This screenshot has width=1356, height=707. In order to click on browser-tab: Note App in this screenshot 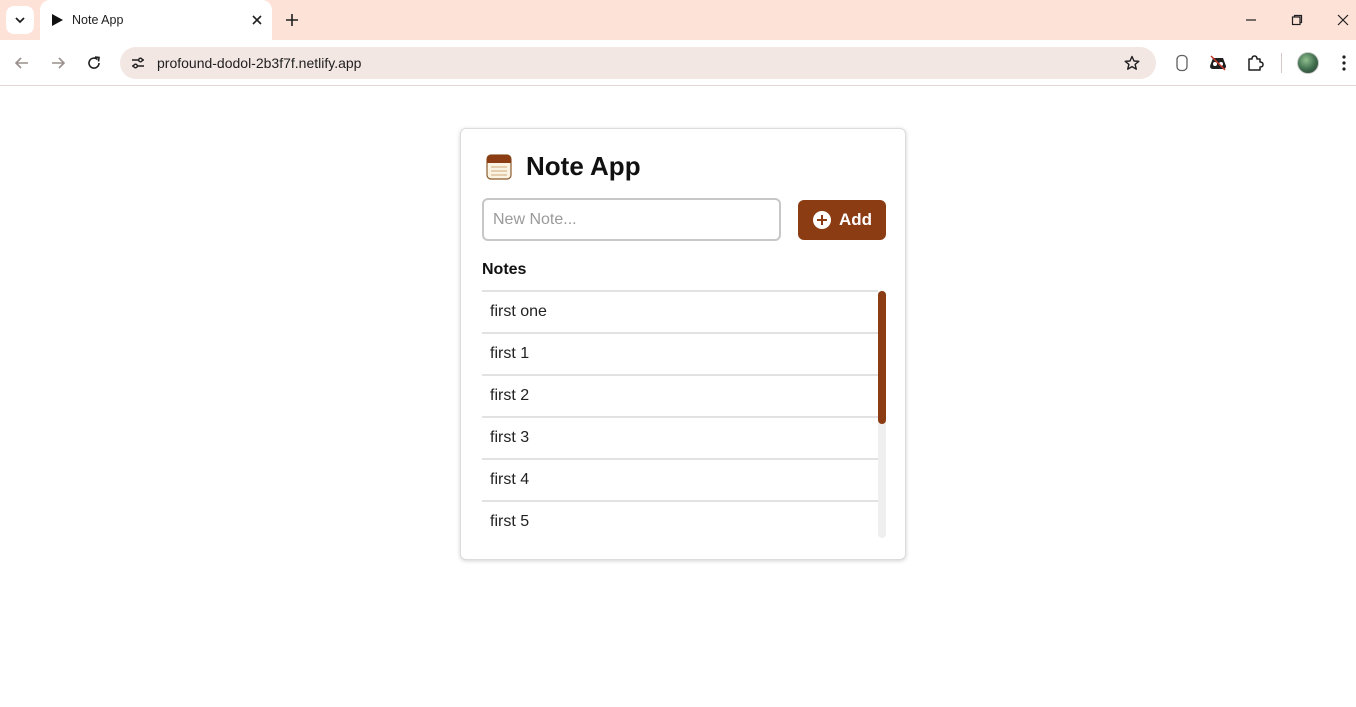, I will do `click(156, 20)`.